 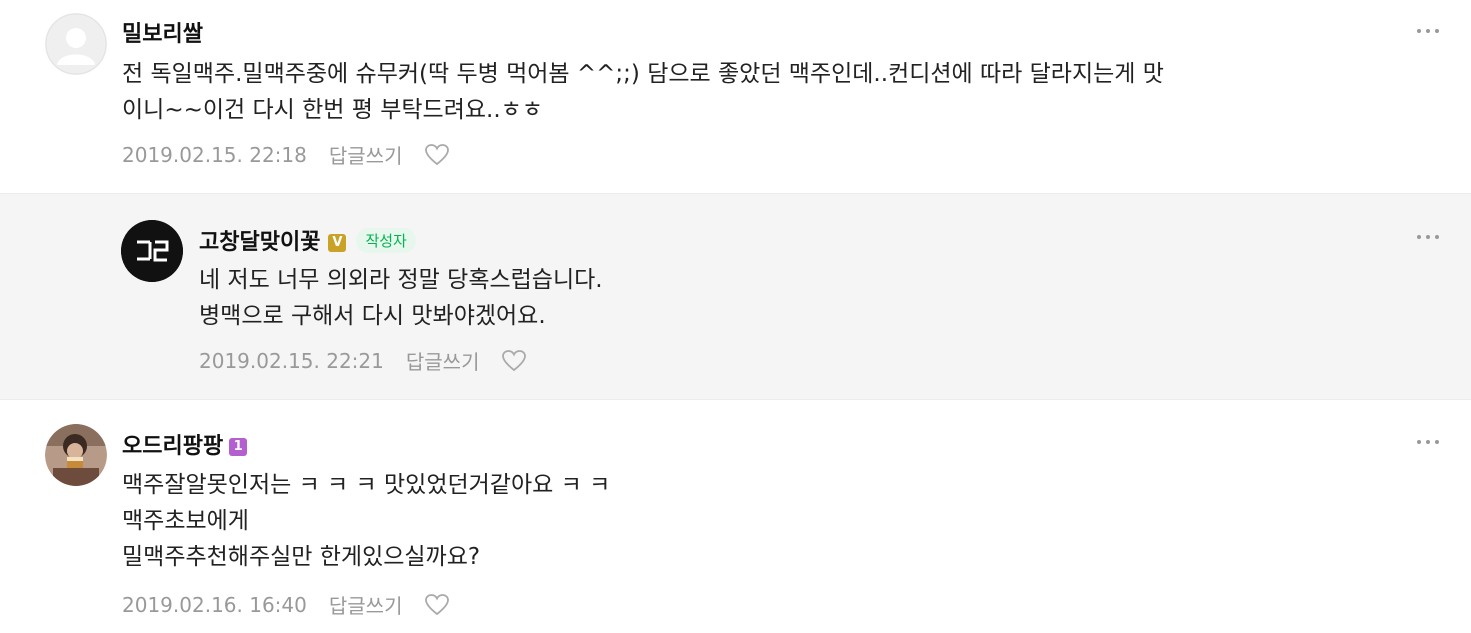 I want to click on comment-date: 2019.02.16. 16:40, so click(x=214, y=604).